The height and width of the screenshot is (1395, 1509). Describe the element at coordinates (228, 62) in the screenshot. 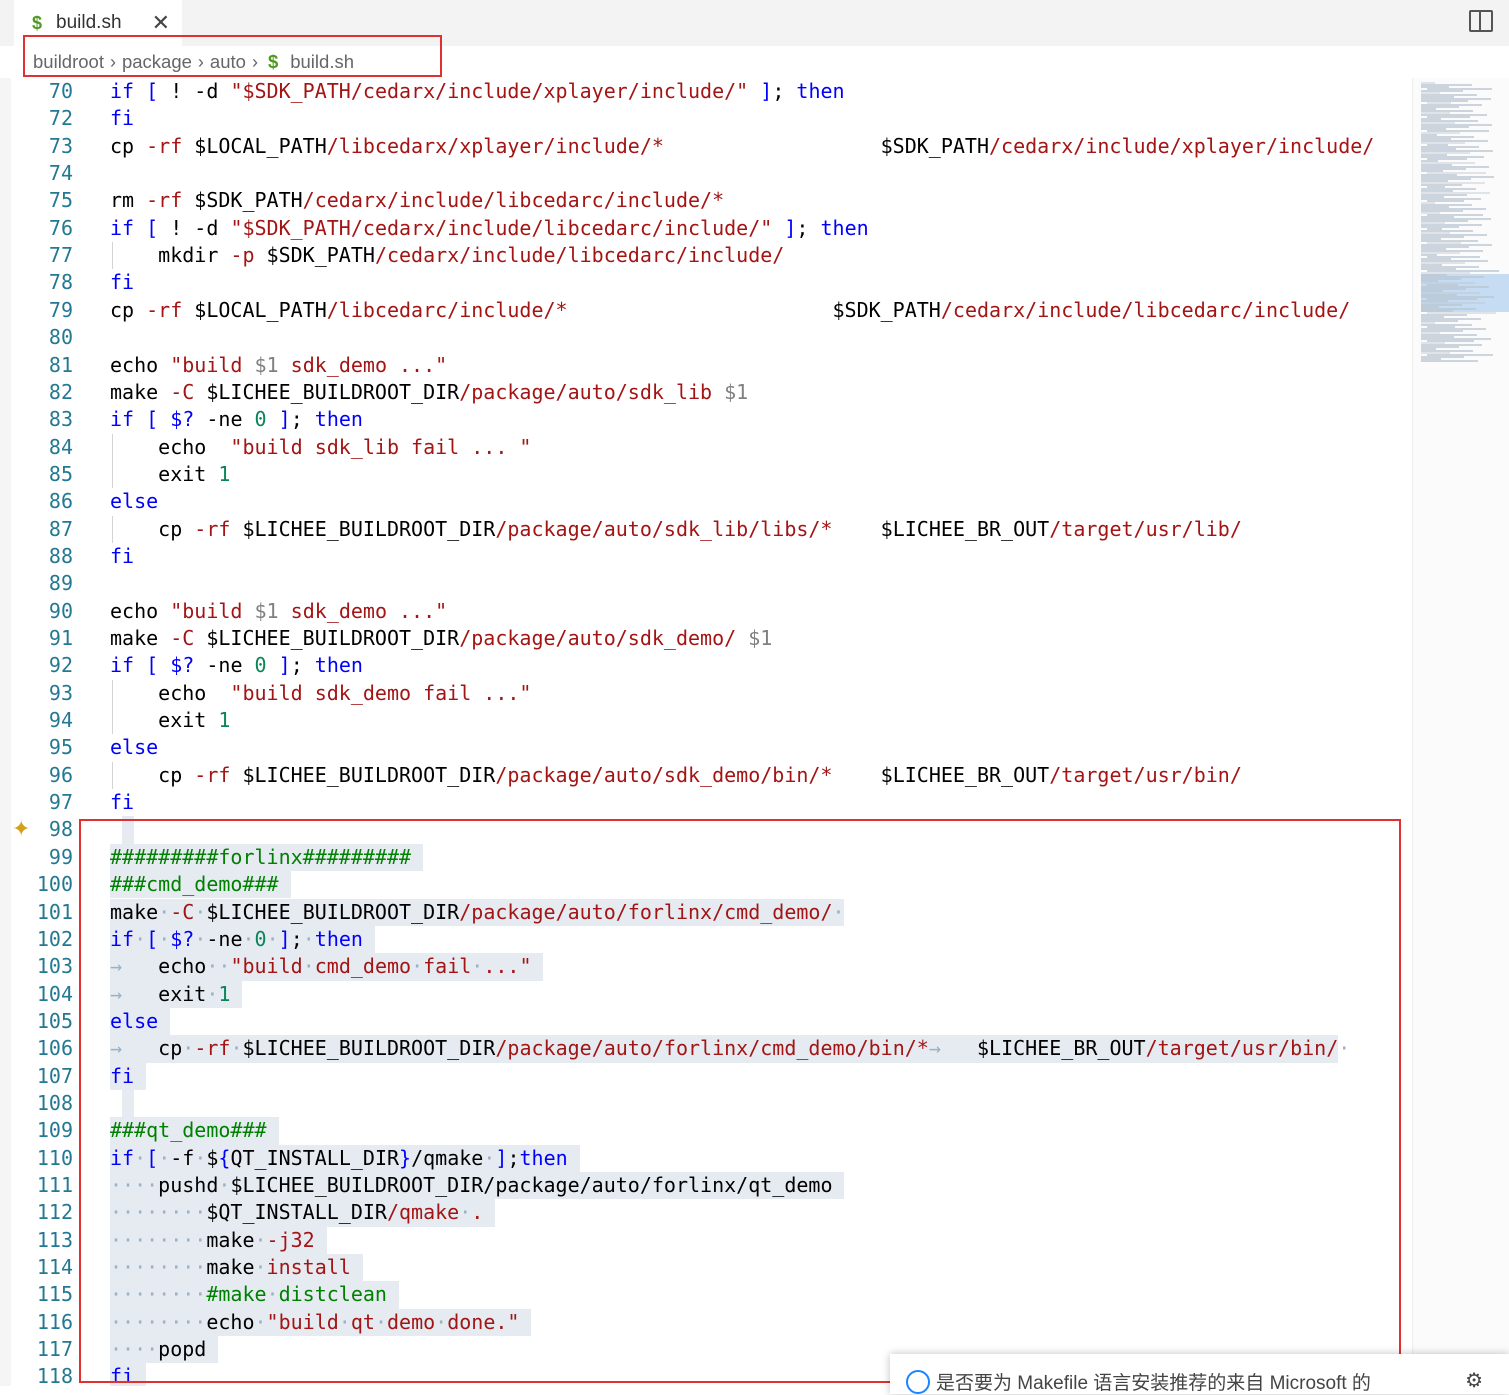

I see `breadcrumb-item-auto: auto` at that location.